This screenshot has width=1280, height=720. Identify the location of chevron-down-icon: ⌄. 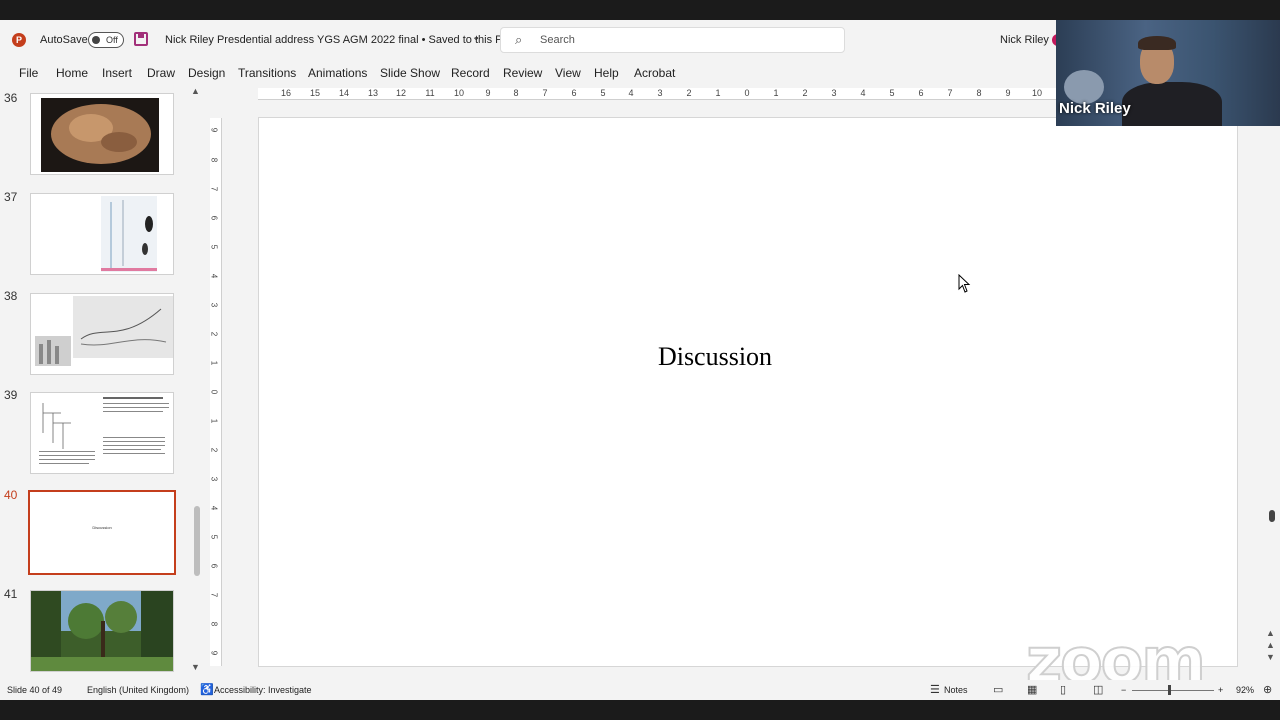
(476, 37).